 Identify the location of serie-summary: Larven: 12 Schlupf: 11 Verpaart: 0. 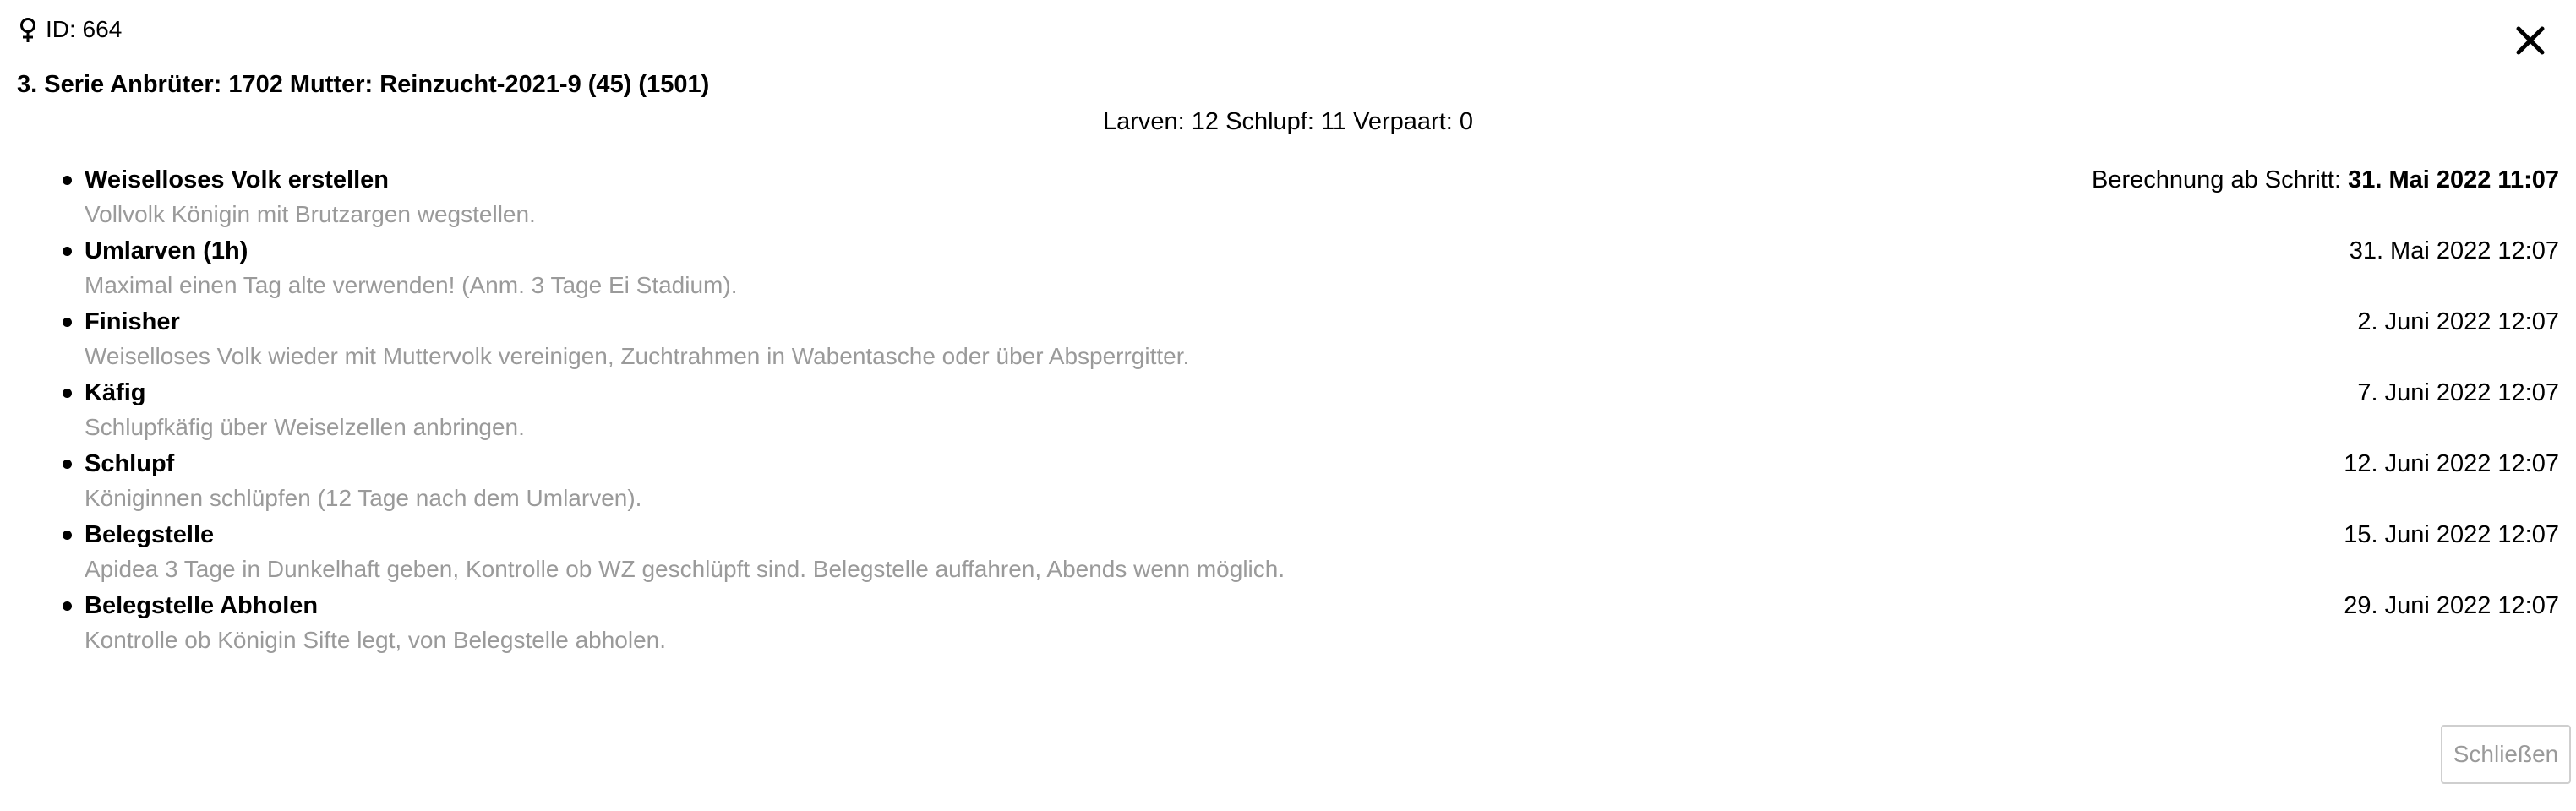
(1288, 122).